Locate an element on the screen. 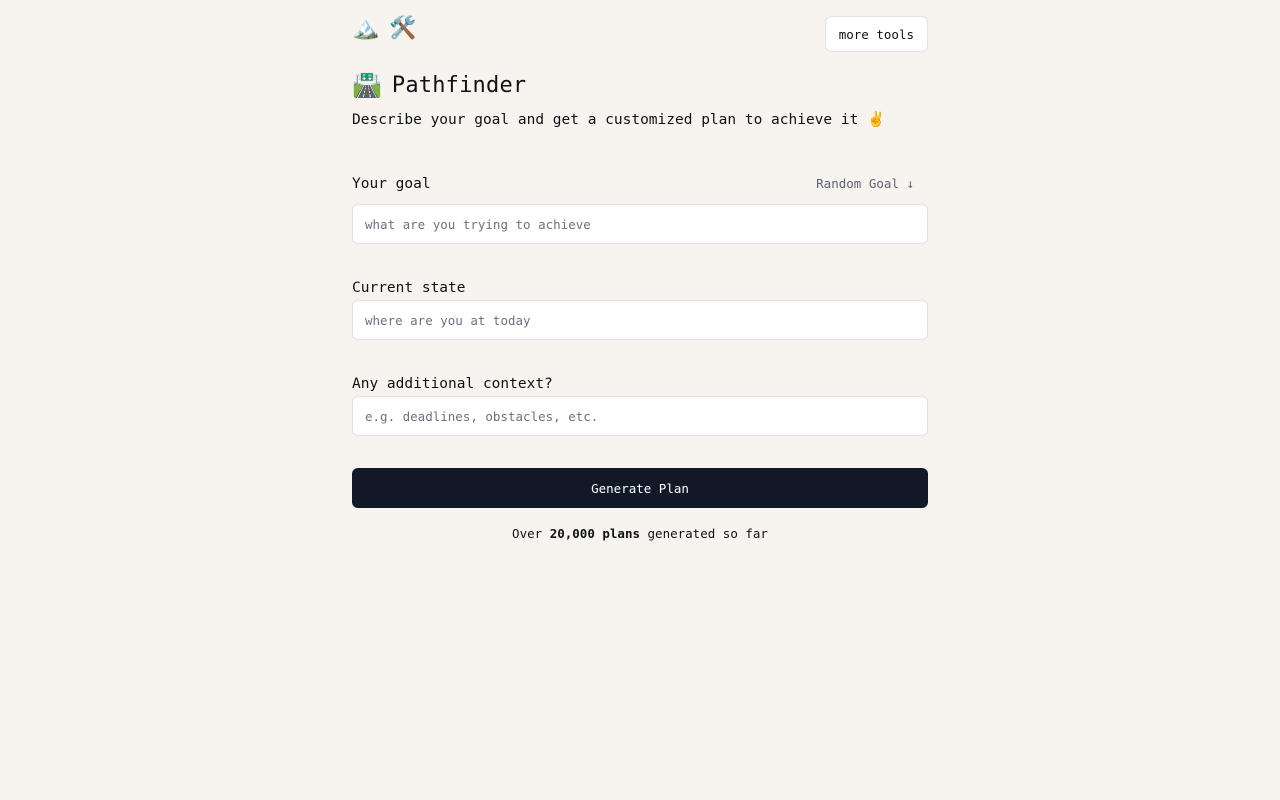  tools-icon: 🛠️ is located at coordinates (402, 29).